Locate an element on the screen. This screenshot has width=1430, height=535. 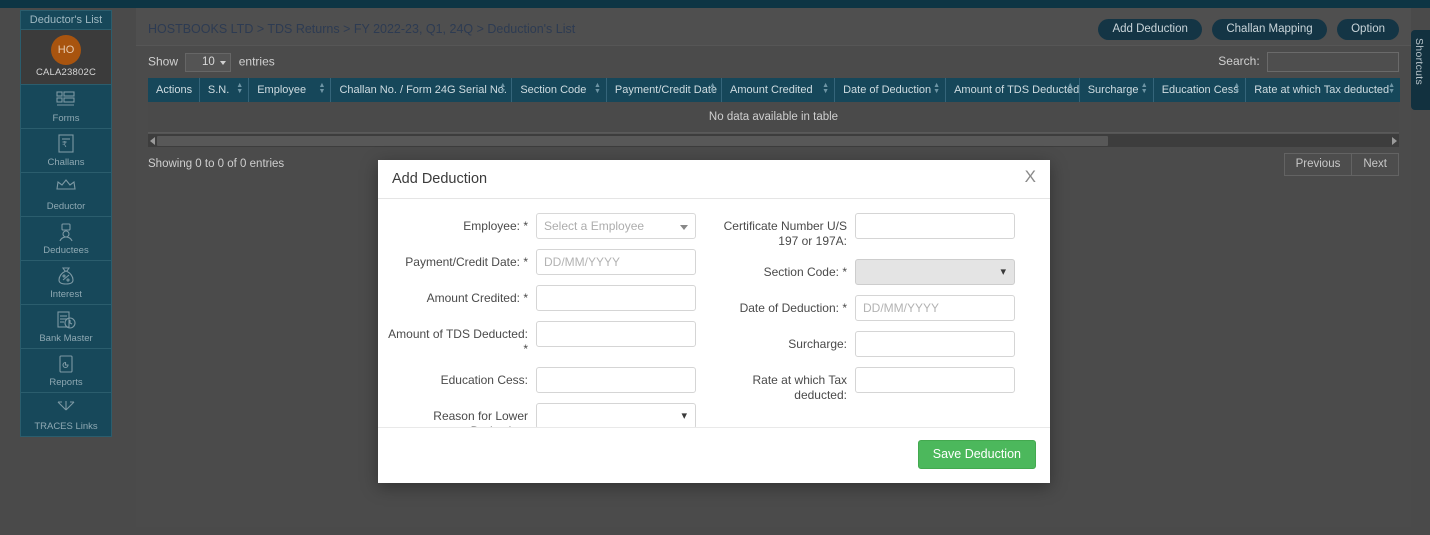
column-label: Amount Credited is located at coordinates (771, 90).